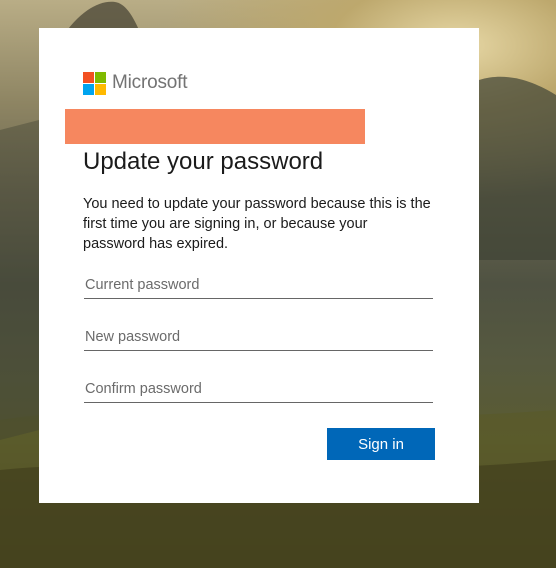 This screenshot has height=568, width=556. Describe the element at coordinates (88, 77) in the screenshot. I see `logo-square-red` at that location.